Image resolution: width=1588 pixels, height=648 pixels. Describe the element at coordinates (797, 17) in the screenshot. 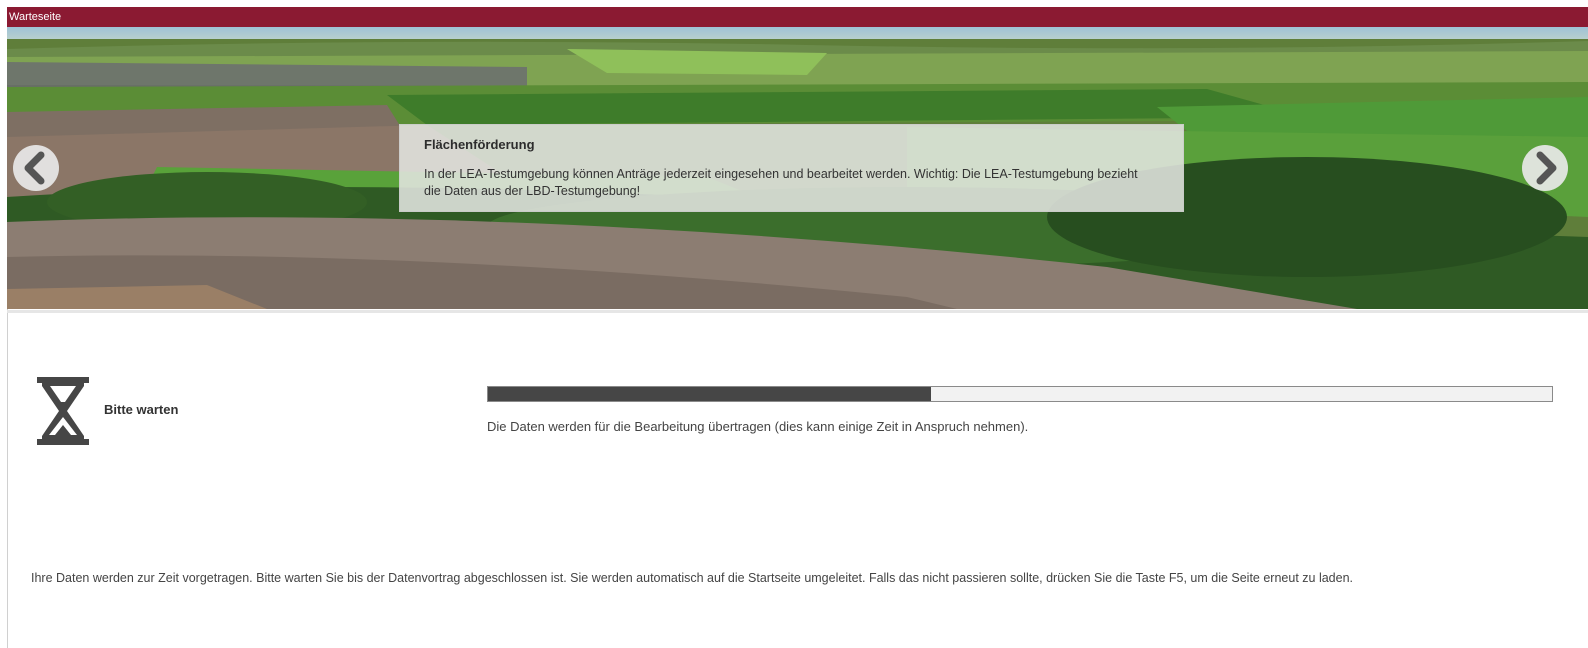

I see `title-bar: Warteseite` at that location.